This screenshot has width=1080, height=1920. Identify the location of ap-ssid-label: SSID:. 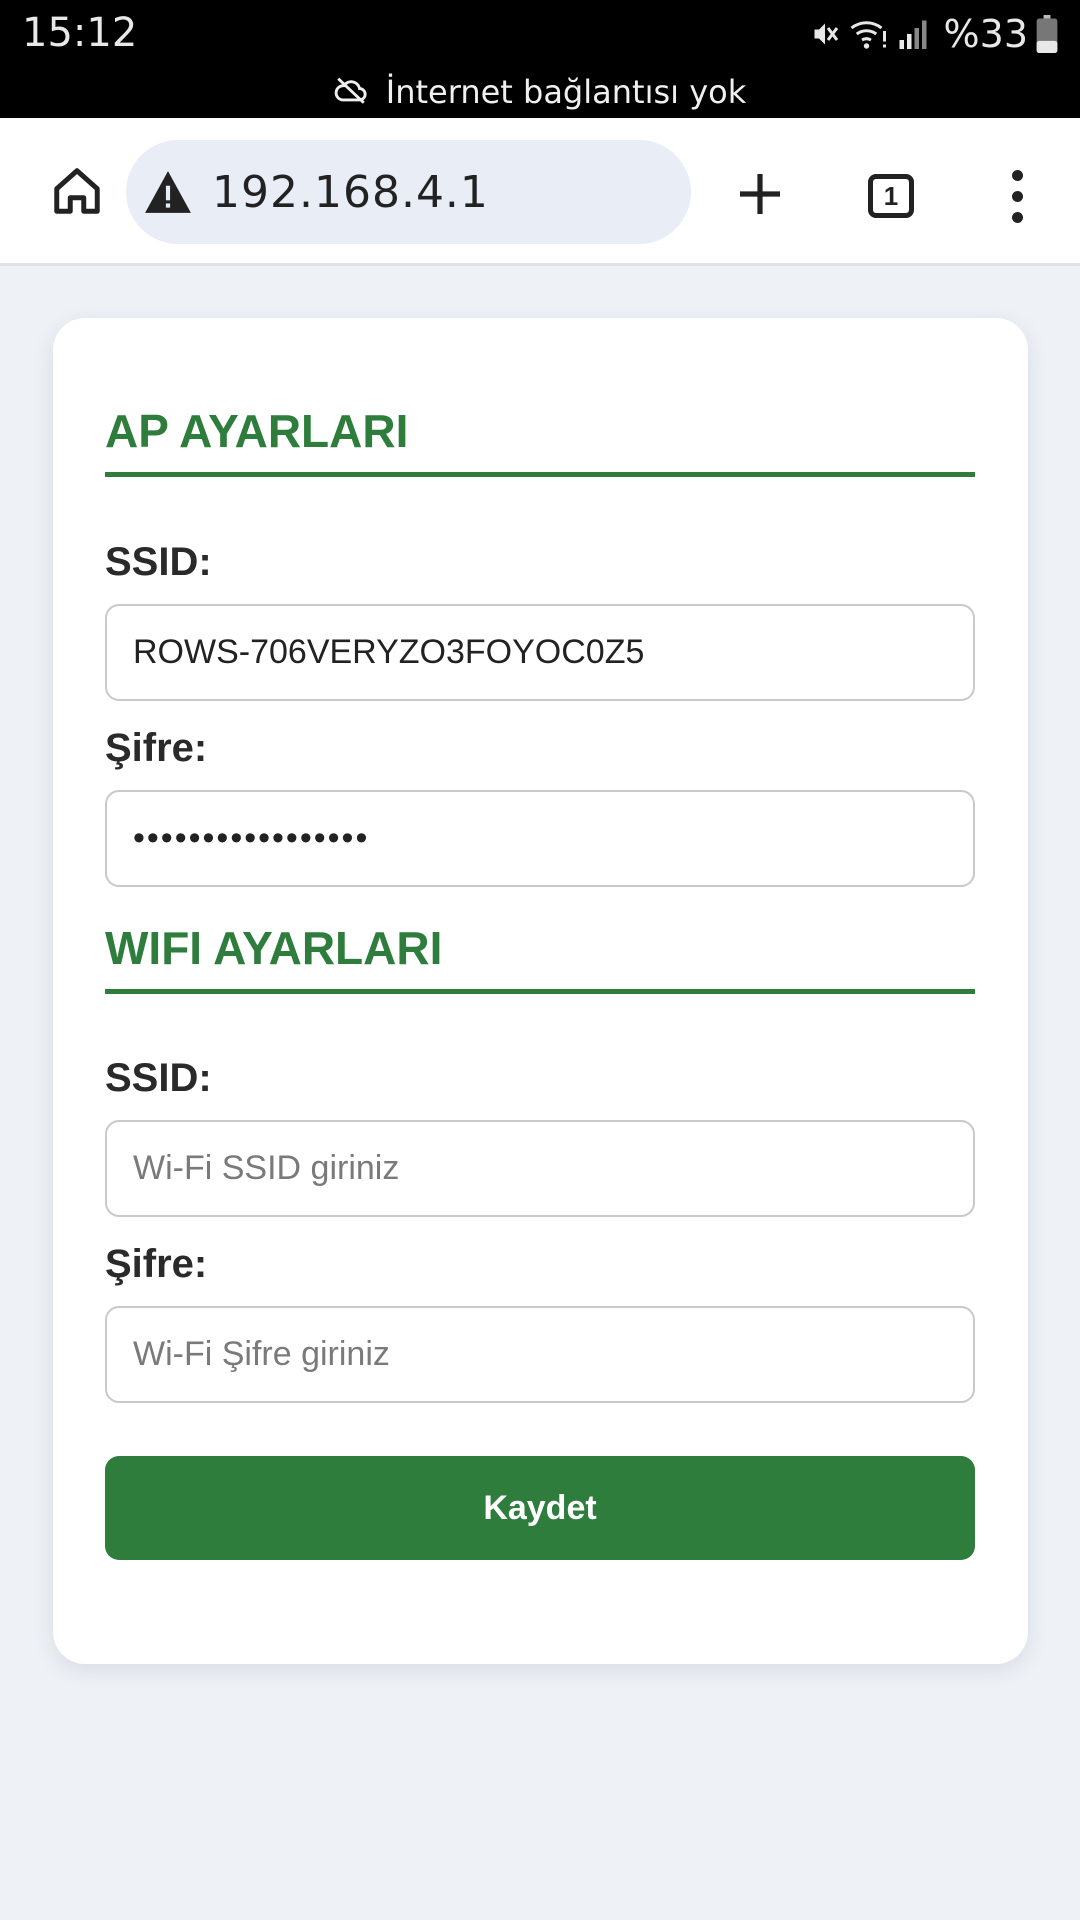
(158, 562).